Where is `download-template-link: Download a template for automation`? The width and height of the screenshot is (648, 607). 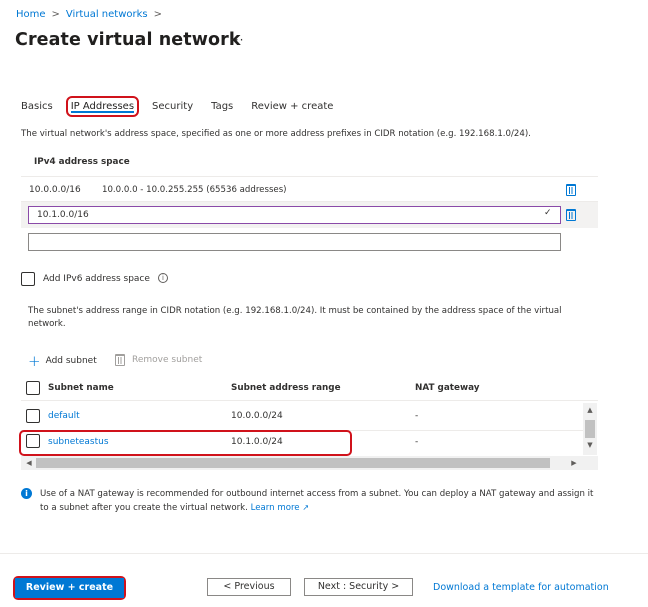
download-template-link: Download a template for automation is located at coordinates (521, 587).